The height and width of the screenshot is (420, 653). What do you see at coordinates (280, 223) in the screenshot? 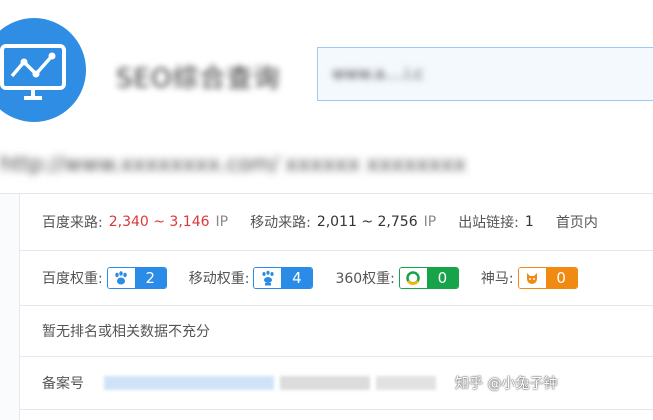
I see `mobile-traffic-label: 移动来路:` at bounding box center [280, 223].